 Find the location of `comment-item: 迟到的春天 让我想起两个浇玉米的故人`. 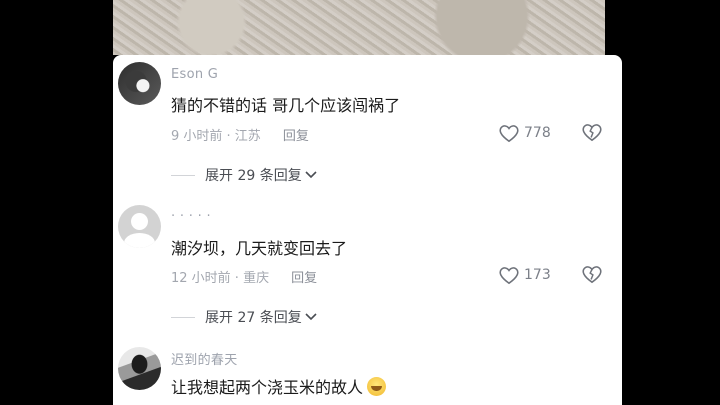

comment-item: 迟到的春天 让我想起两个浇玉米的故人 is located at coordinates (367, 372).